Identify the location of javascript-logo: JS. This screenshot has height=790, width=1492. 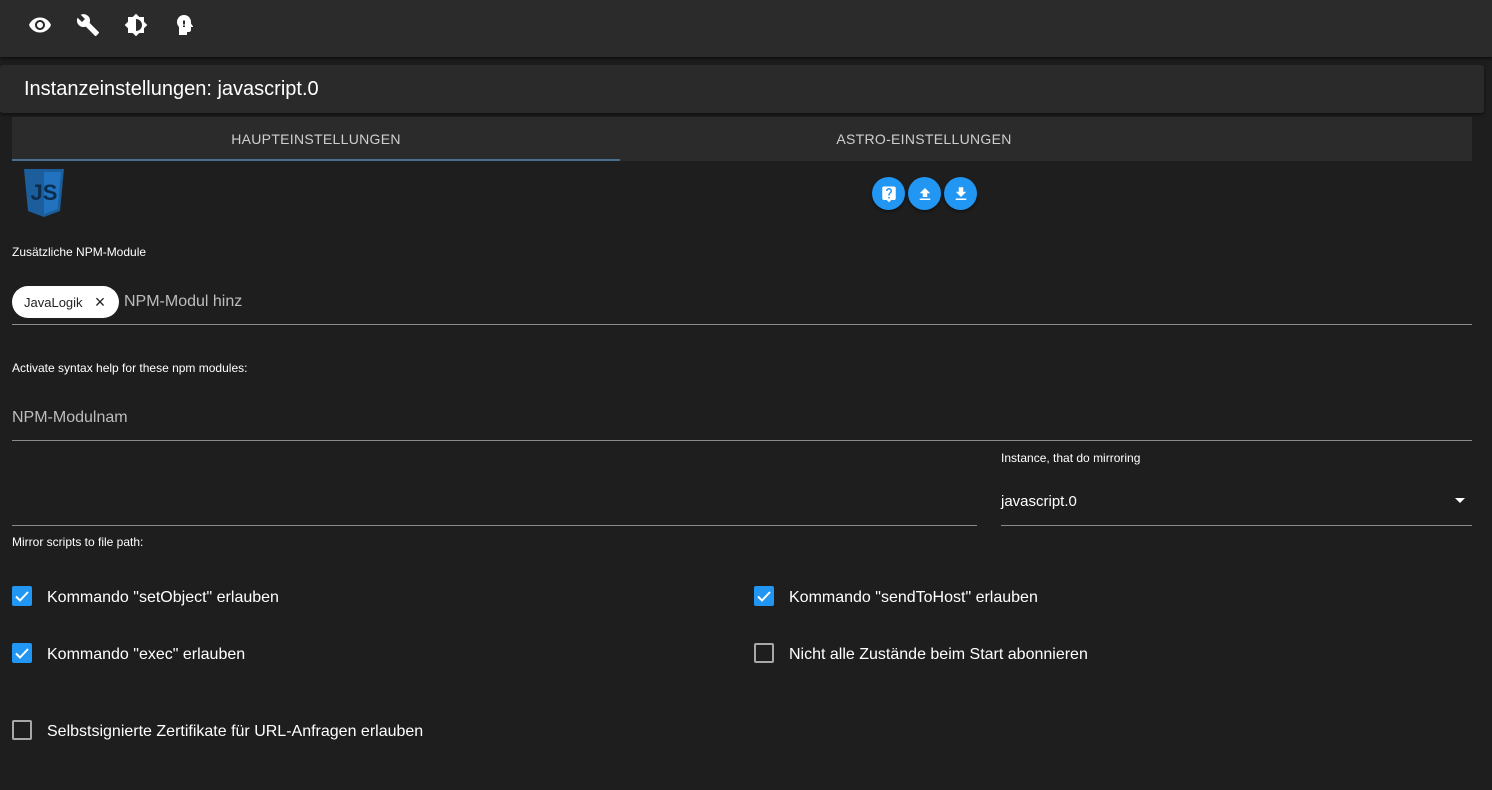
(44, 193).